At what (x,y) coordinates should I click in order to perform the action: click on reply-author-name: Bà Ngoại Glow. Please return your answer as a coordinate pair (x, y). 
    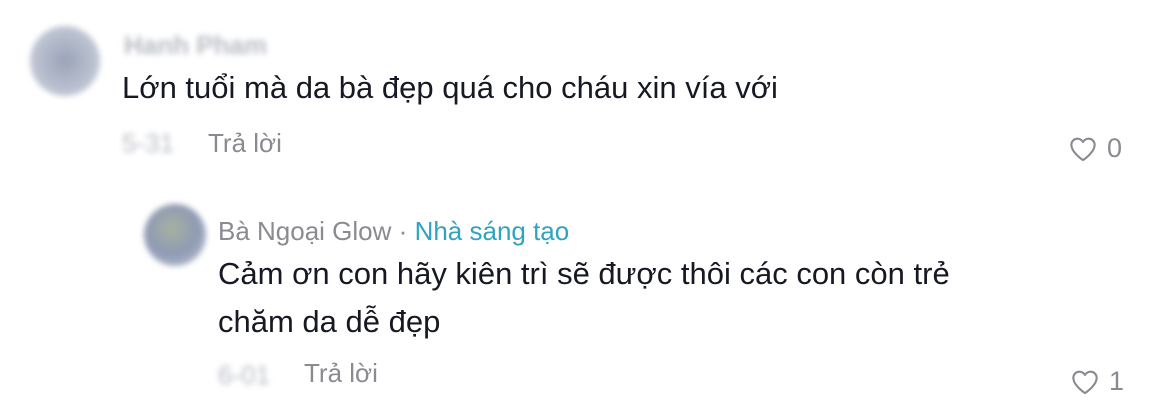
    Looking at the image, I should click on (304, 231).